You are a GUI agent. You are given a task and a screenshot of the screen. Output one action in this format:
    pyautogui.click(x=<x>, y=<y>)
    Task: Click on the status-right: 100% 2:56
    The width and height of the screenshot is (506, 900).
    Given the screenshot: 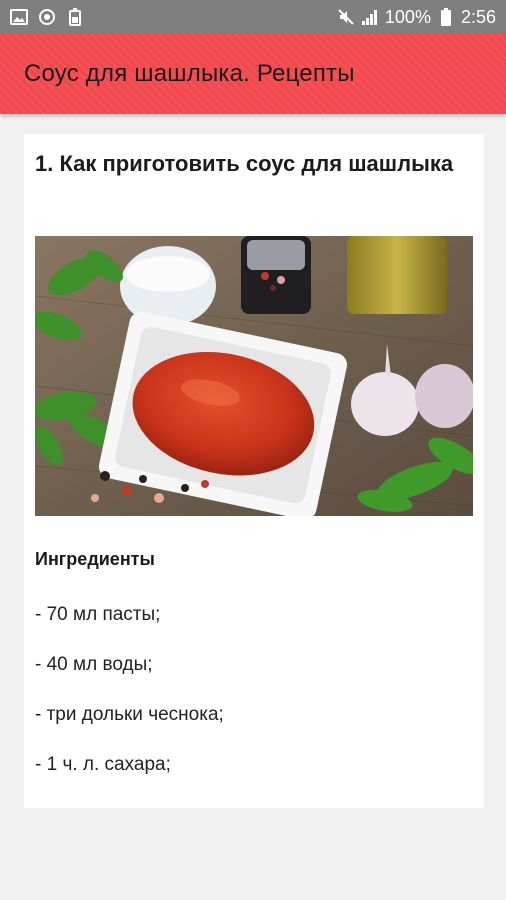 What is the action you would take?
    pyautogui.click(x=416, y=17)
    